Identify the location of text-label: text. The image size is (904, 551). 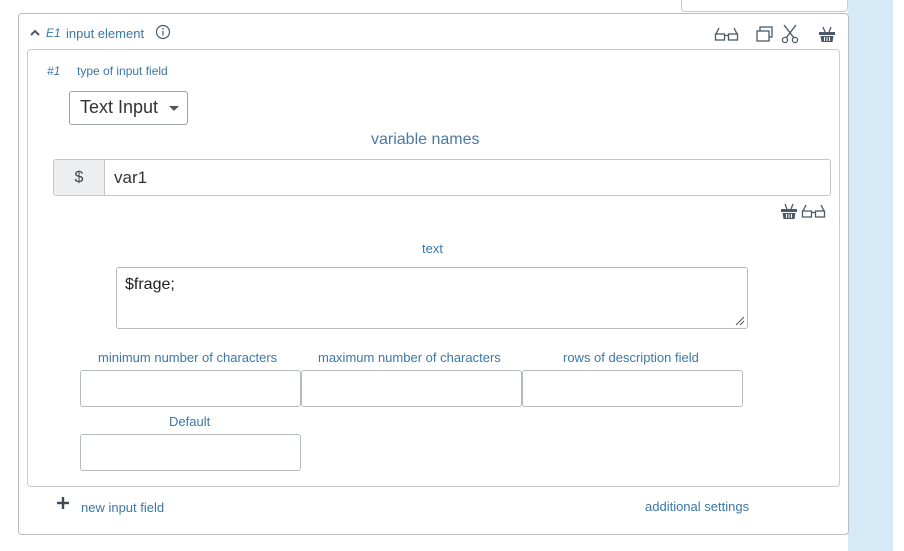
(432, 248).